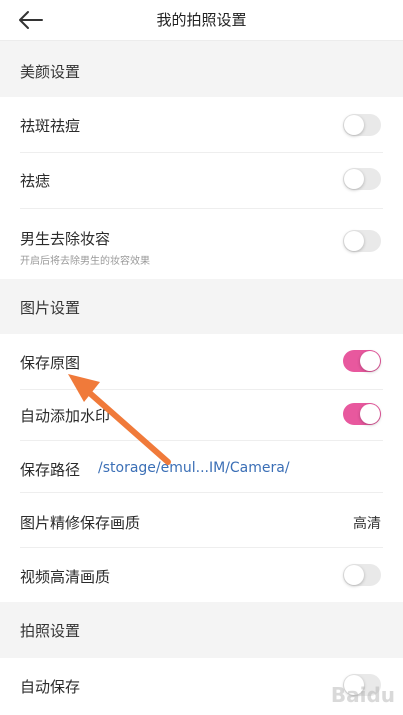 This screenshot has height=715, width=403. I want to click on baidu-watermark-logo: Baidu, so click(362, 695).